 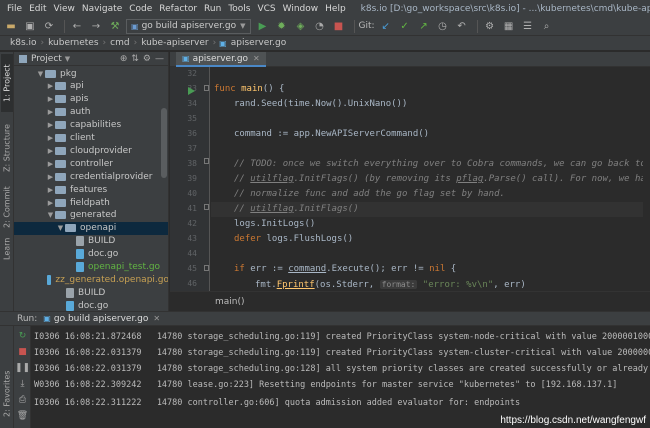 I want to click on open-folder-icon: ▬, so click(x=11, y=26).